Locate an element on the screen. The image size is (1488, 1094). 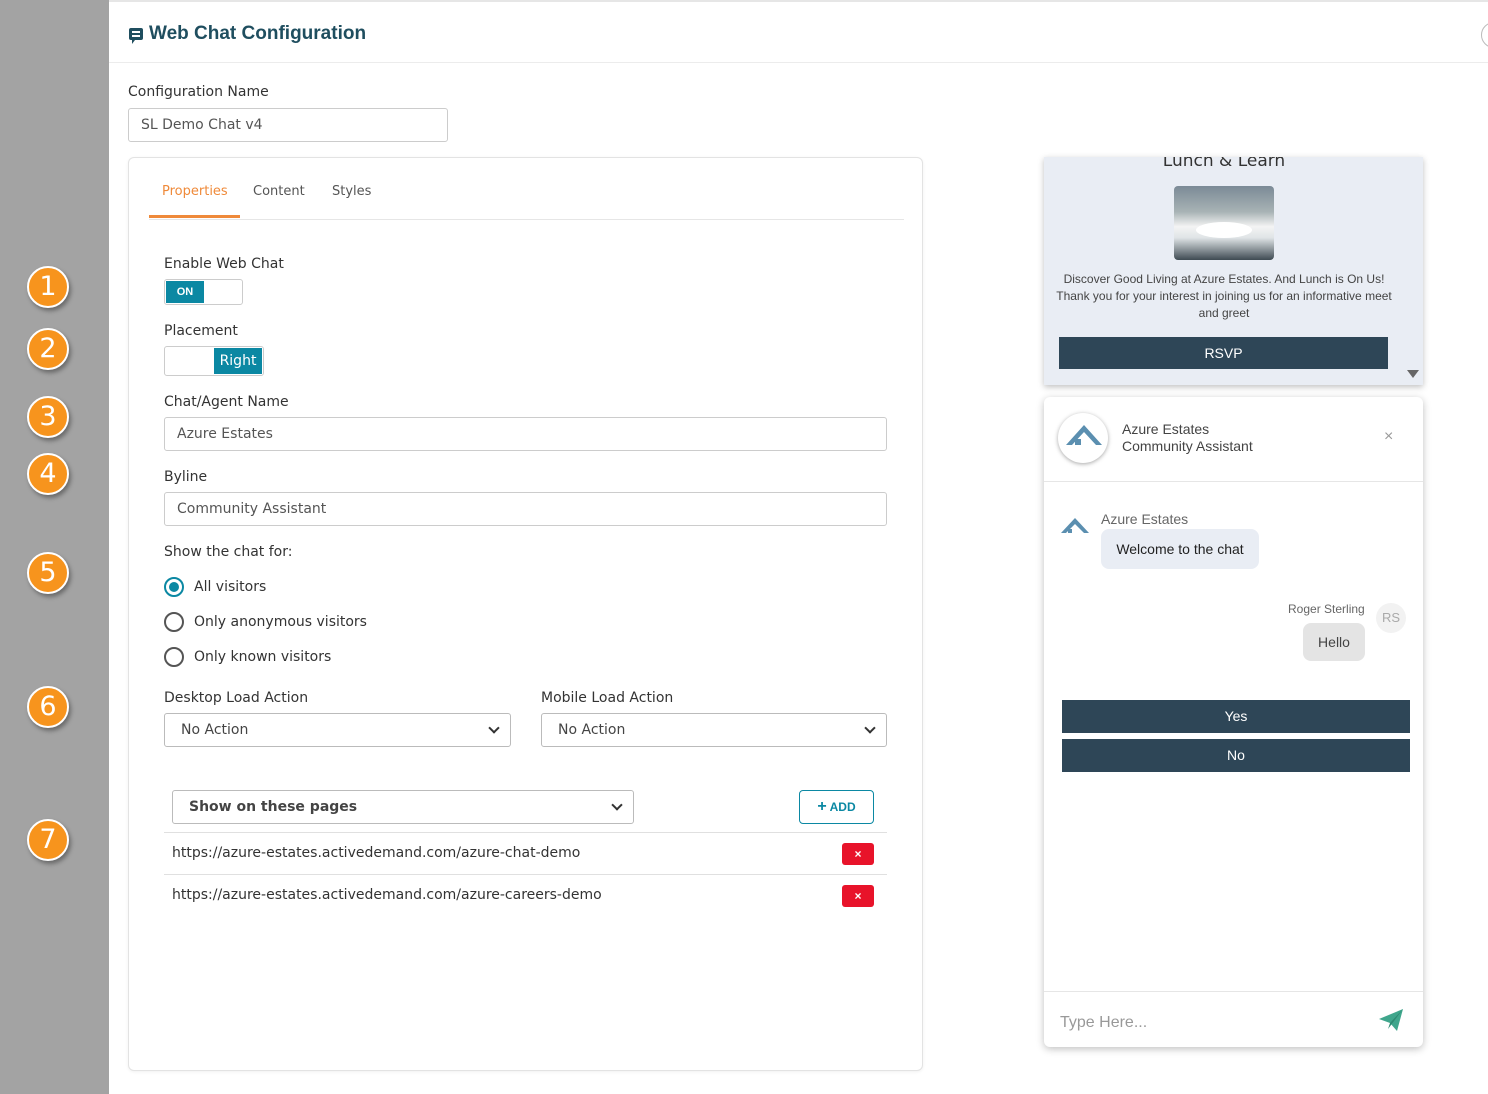
add-page-label: ADD is located at coordinates (842, 807).